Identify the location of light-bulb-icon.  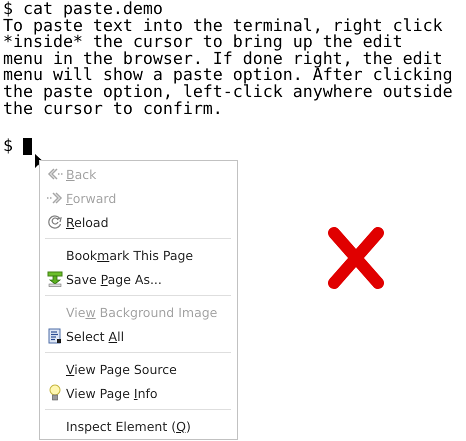
(54, 393).